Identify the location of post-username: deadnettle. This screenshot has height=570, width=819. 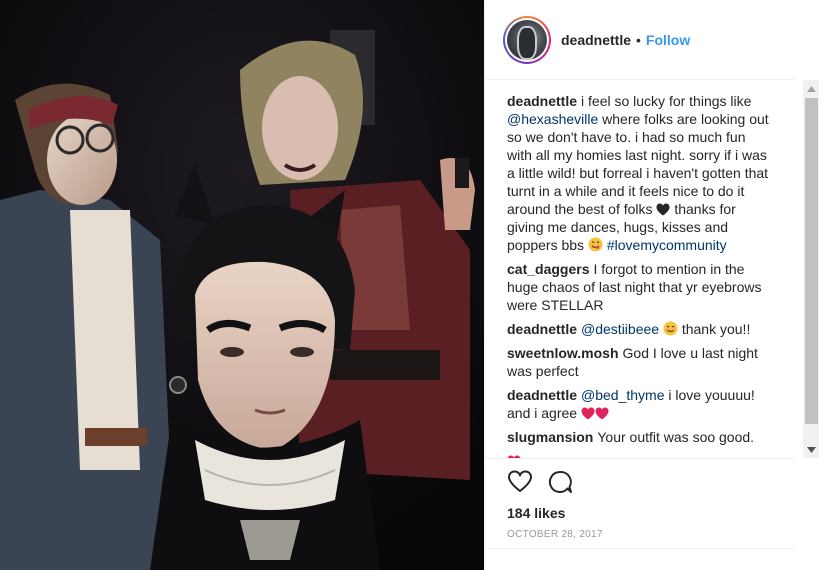
(596, 40).